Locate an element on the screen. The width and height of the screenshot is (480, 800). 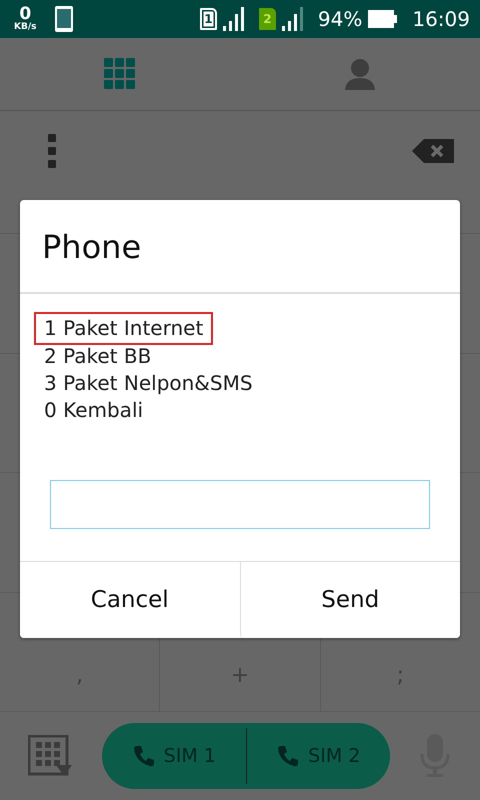
battery-level: 94% is located at coordinates (340, 19).